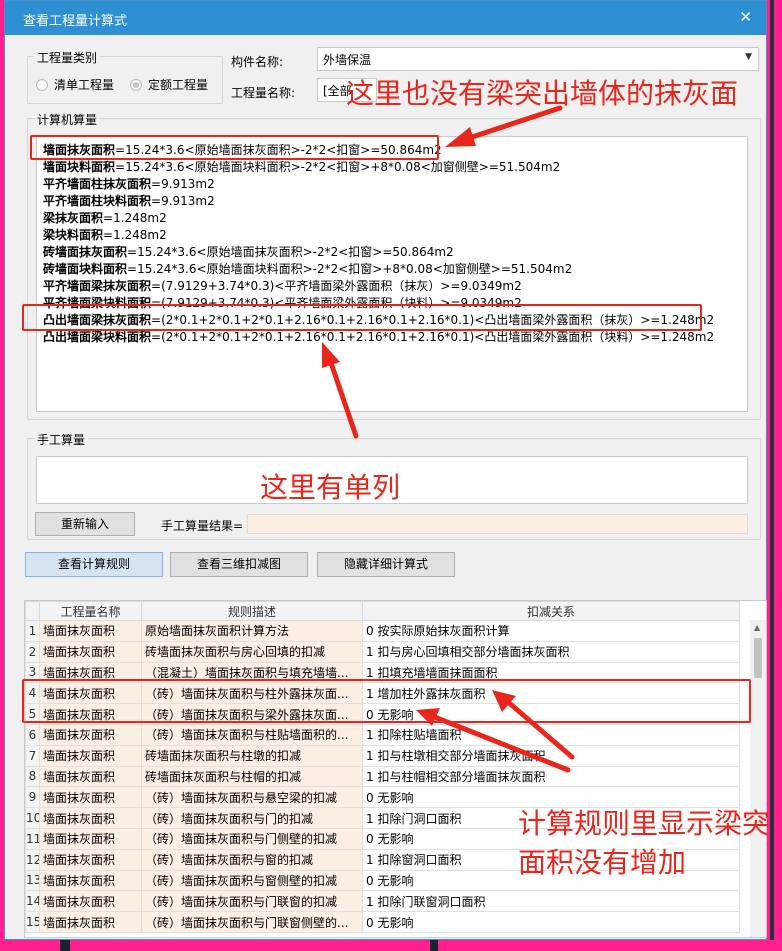 Image resolution: width=782 pixels, height=951 pixels. I want to click on row-desc: （砖）墙面抹灰面积与门联窗的扣减, so click(252, 901).